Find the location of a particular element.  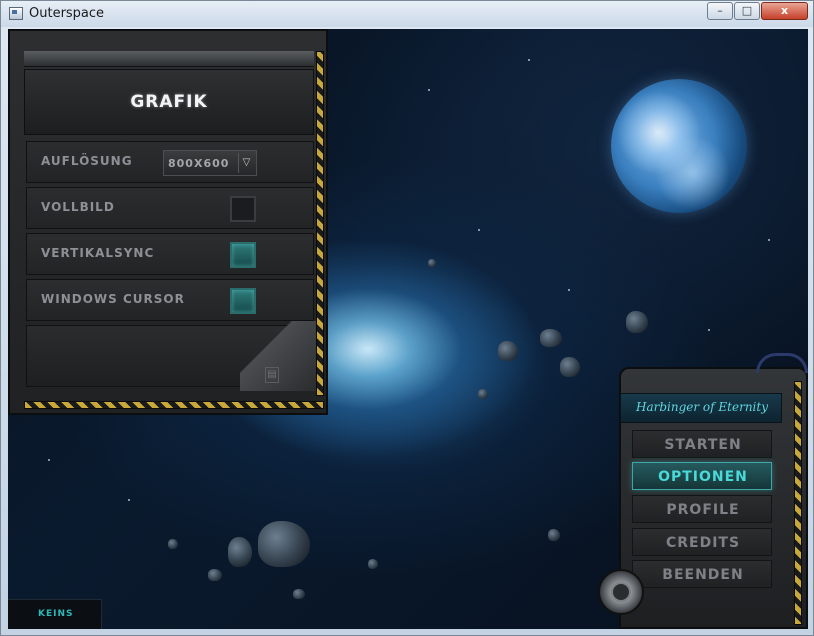

options-button: OPTIONEN is located at coordinates (702, 476).